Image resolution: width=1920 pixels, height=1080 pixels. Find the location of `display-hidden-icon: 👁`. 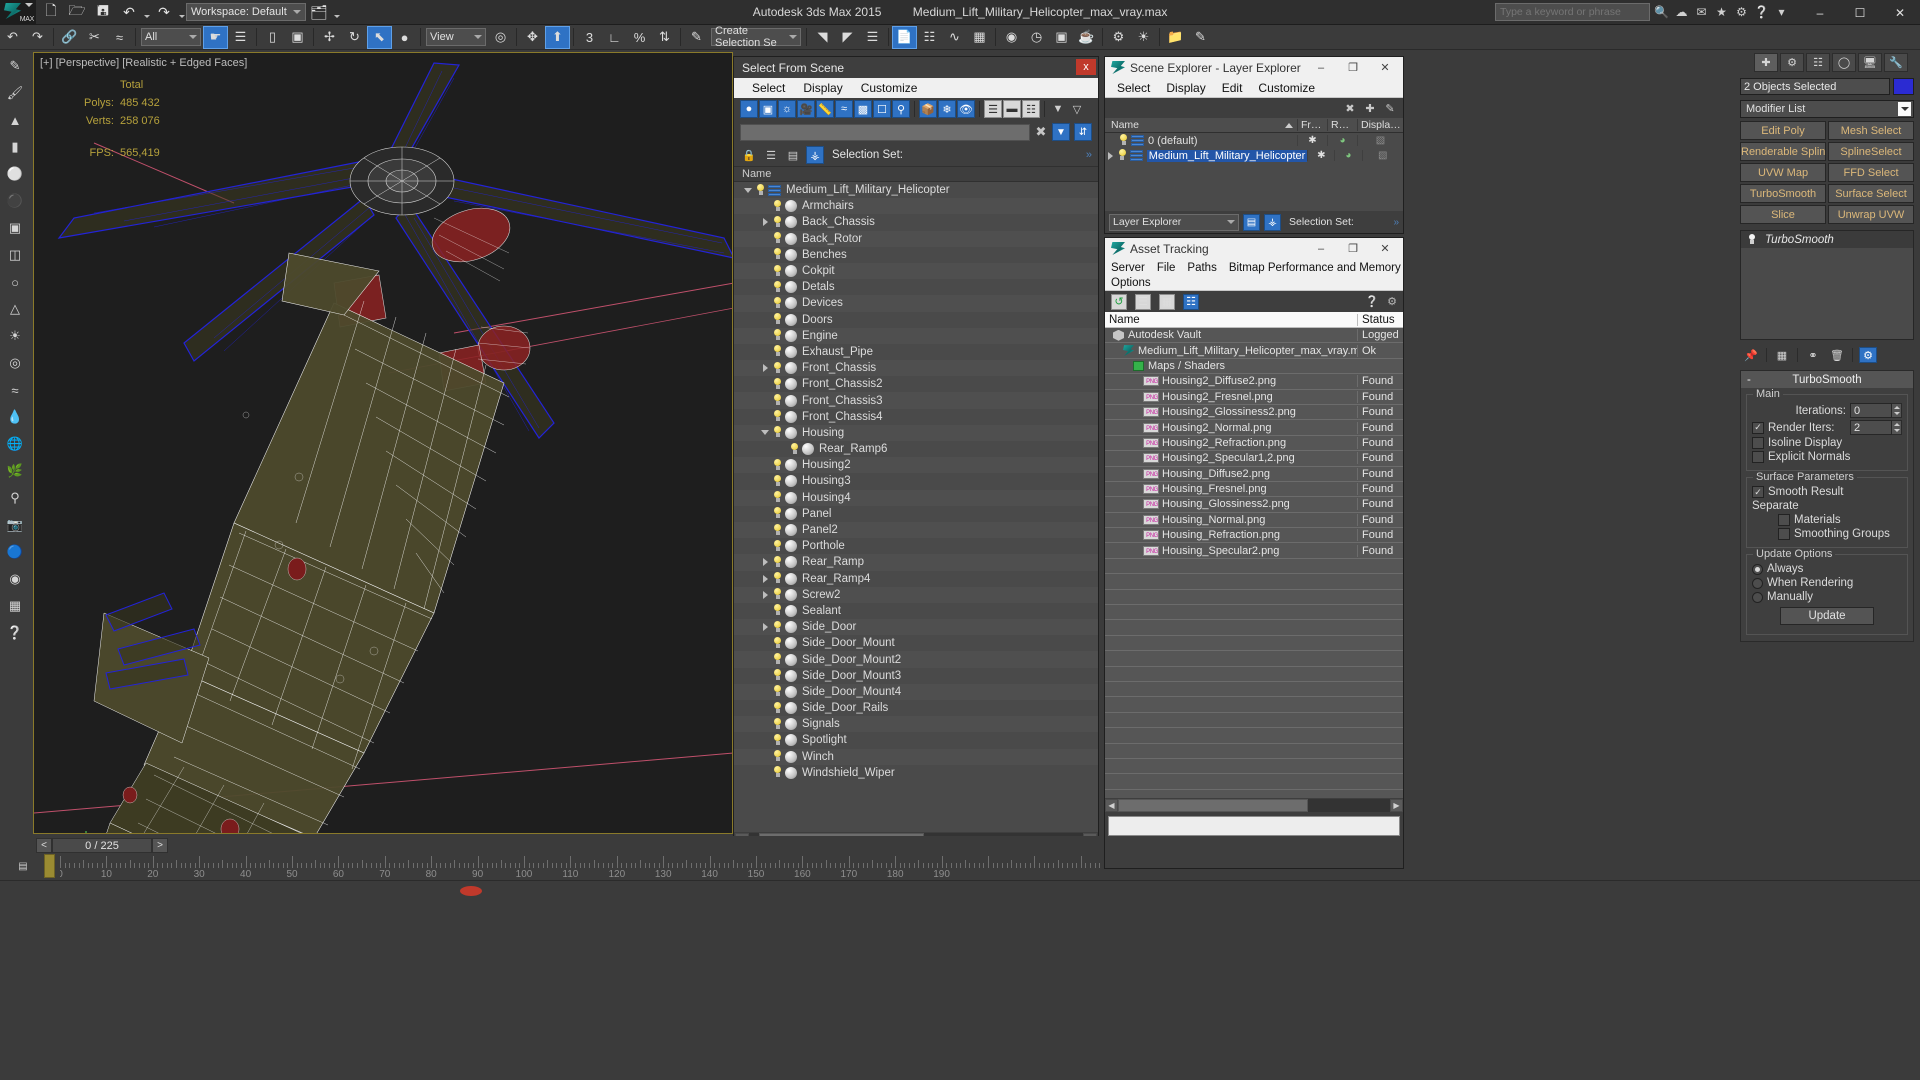

display-hidden-icon: 👁 is located at coordinates (966, 109).